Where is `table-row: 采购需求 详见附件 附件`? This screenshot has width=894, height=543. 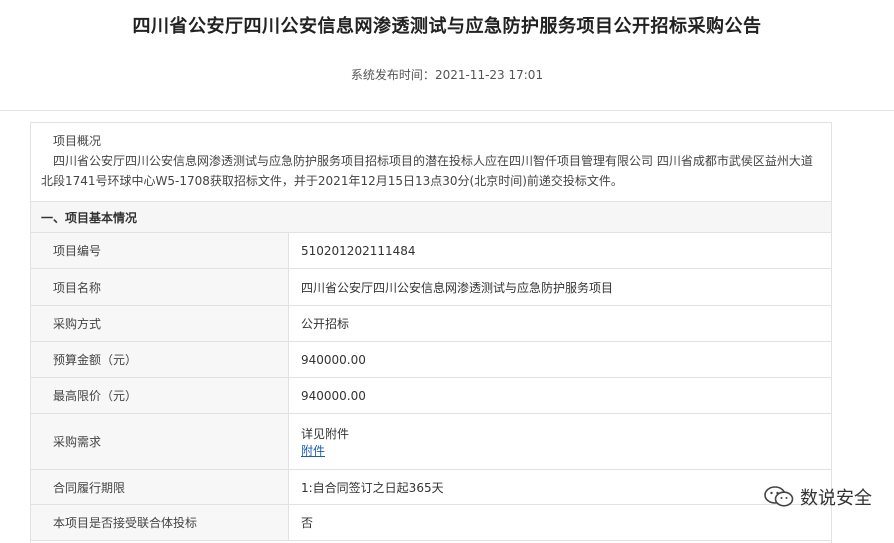
table-row: 采购需求 详见附件 附件 is located at coordinates (431, 442).